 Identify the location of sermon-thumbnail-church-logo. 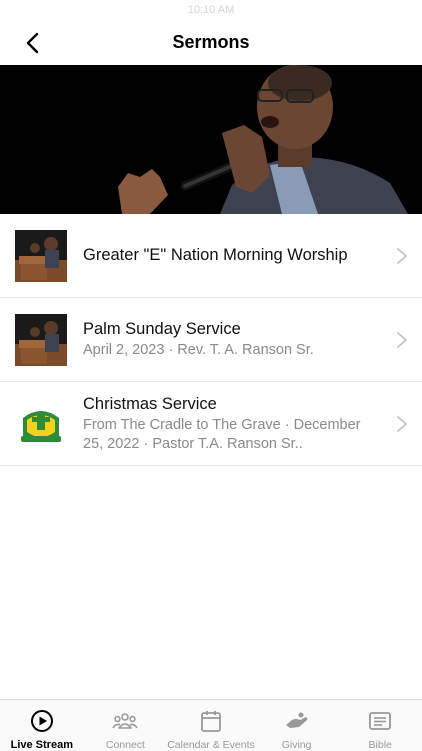
(41, 424).